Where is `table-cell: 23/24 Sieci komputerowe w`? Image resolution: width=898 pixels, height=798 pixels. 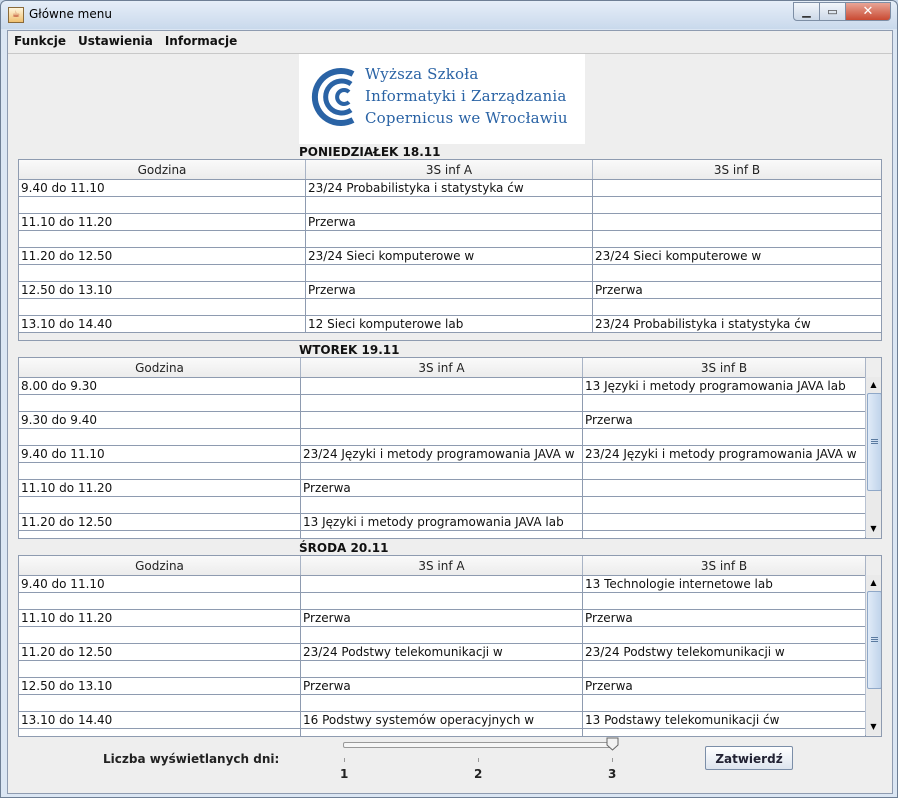
table-cell: 23/24 Sieci komputerowe w is located at coordinates (737, 256).